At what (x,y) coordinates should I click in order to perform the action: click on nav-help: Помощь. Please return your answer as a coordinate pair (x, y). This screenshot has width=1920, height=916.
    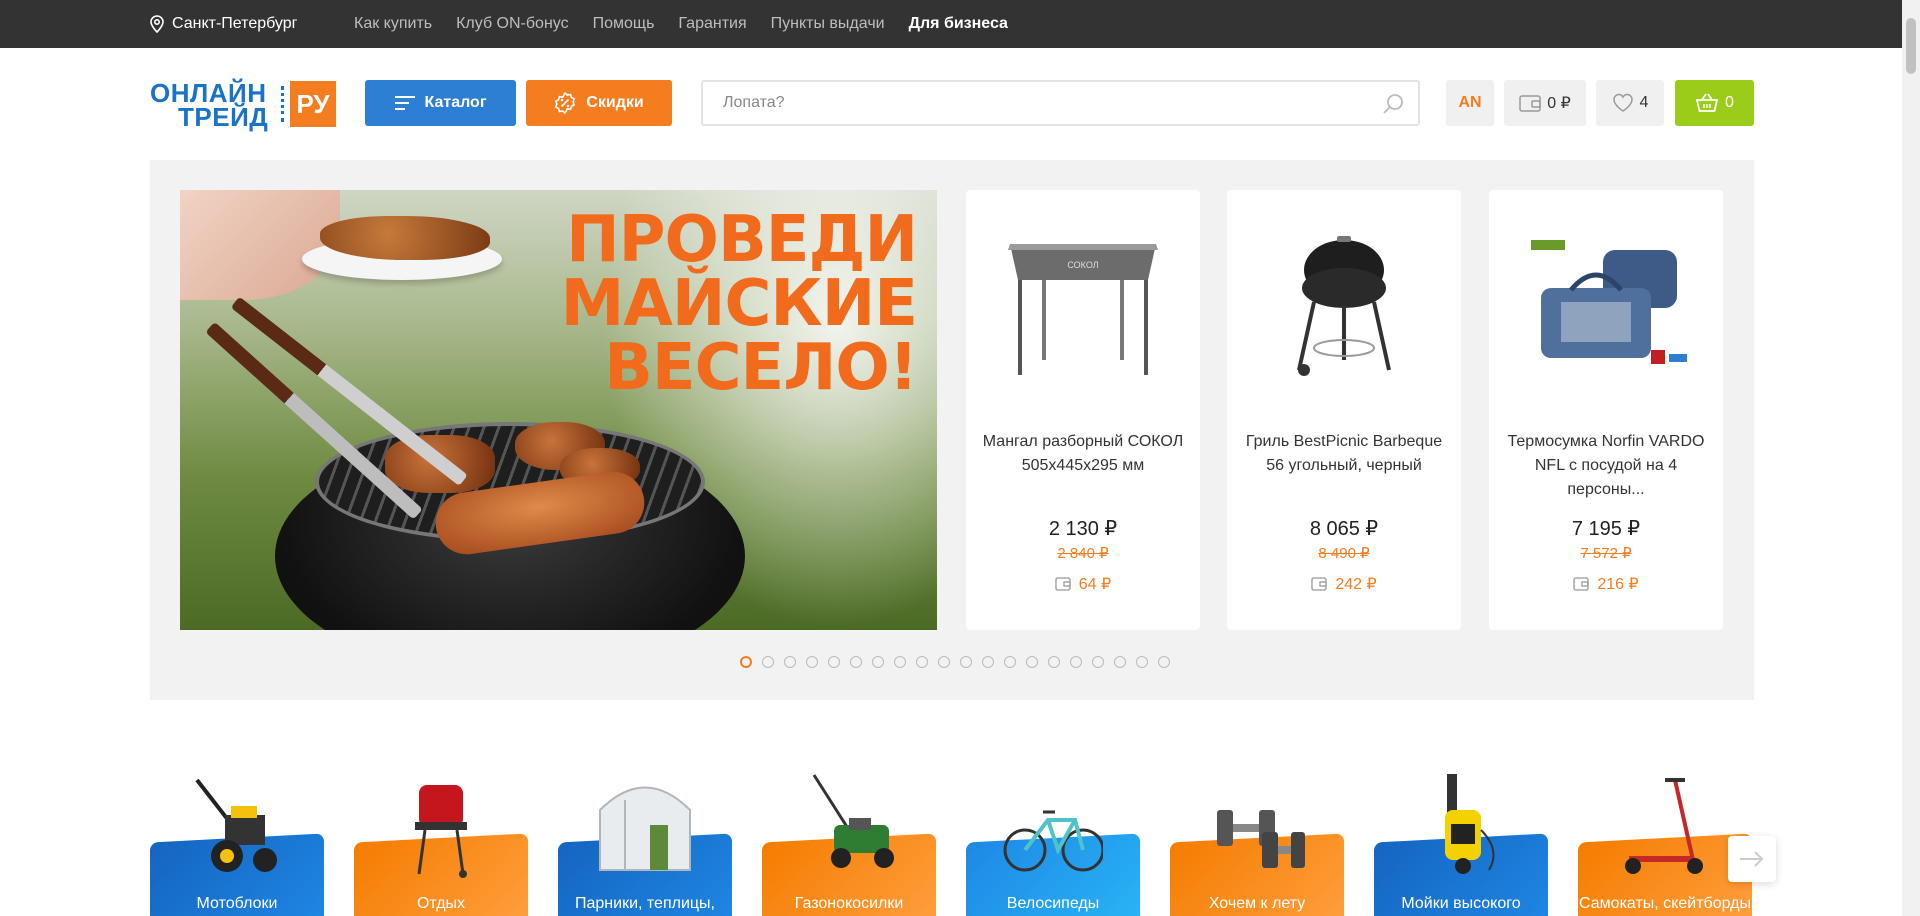
    Looking at the image, I should click on (624, 24).